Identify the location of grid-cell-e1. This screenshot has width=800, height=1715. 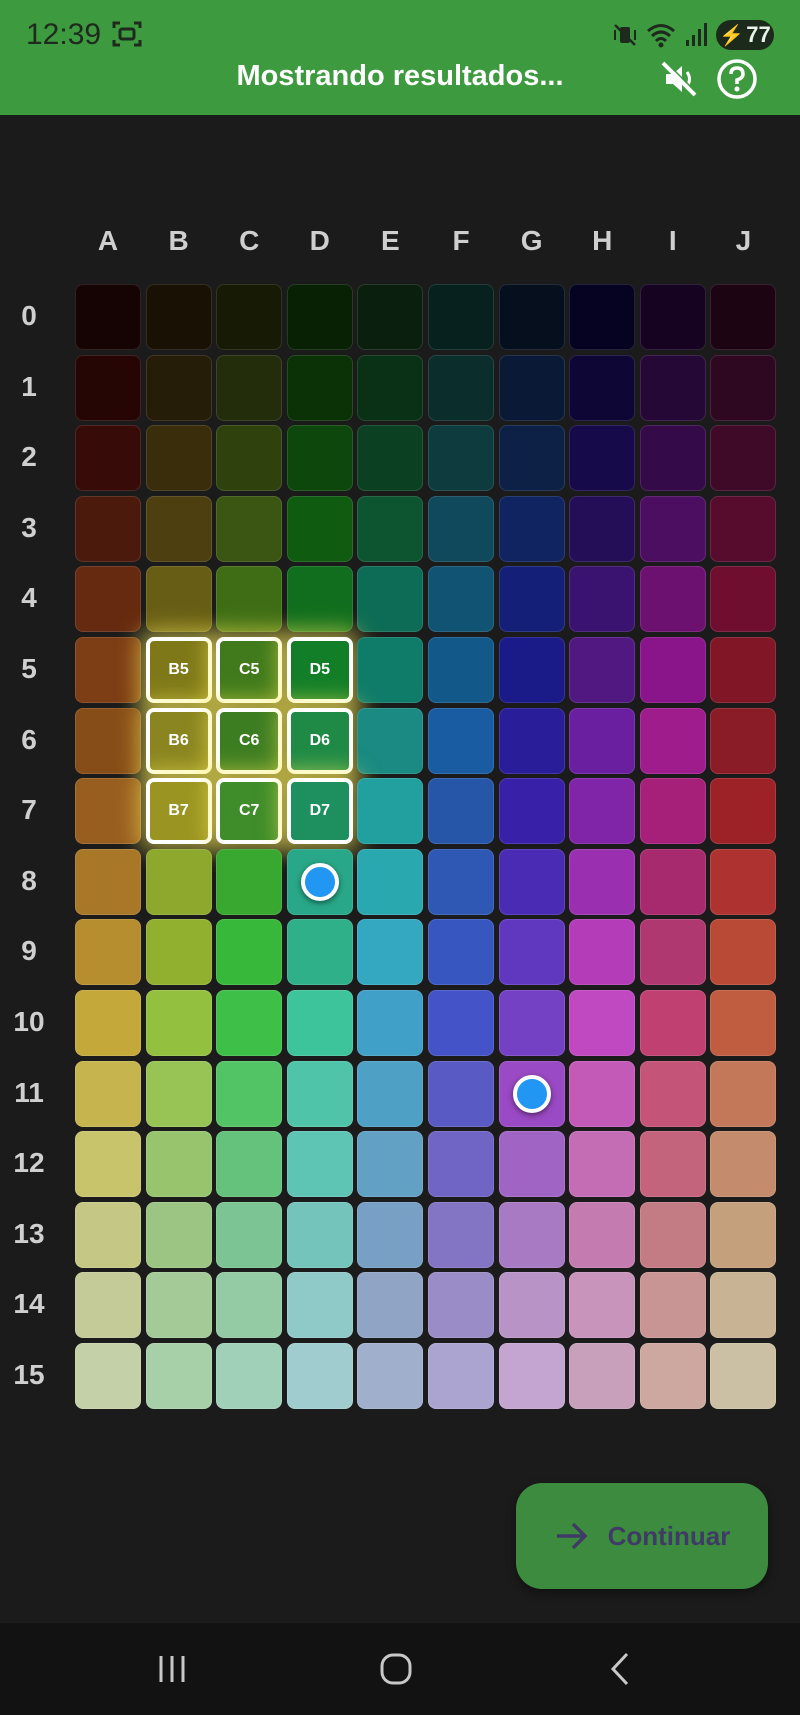
(390, 387).